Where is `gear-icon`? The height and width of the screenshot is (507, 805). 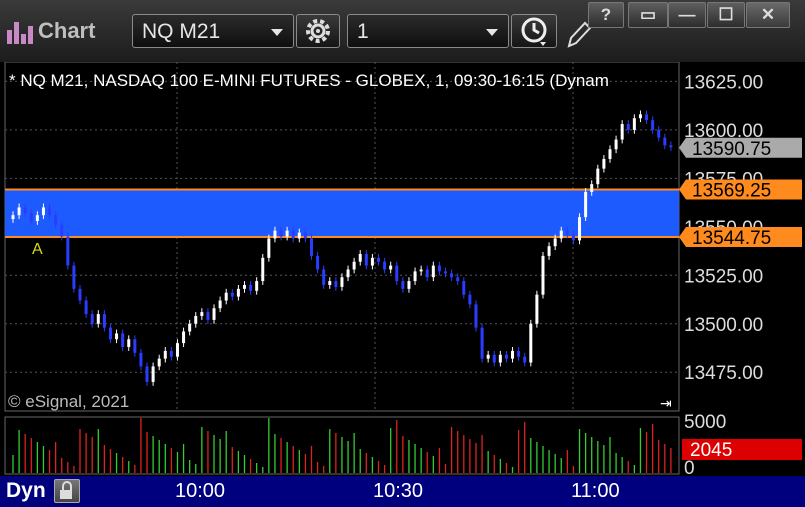 gear-icon is located at coordinates (318, 31).